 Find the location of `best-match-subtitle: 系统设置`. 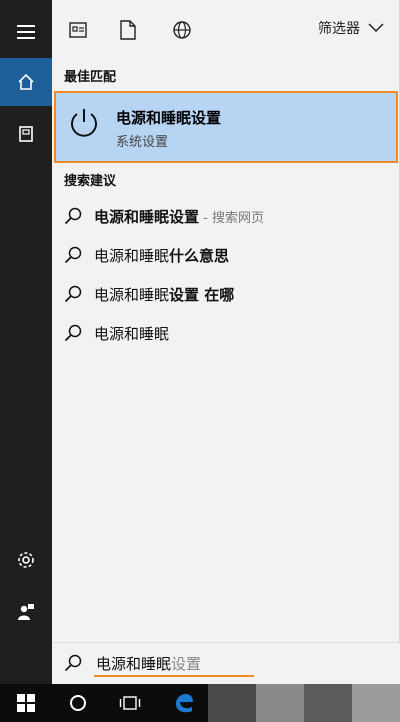

best-match-subtitle: 系统设置 is located at coordinates (142, 142).